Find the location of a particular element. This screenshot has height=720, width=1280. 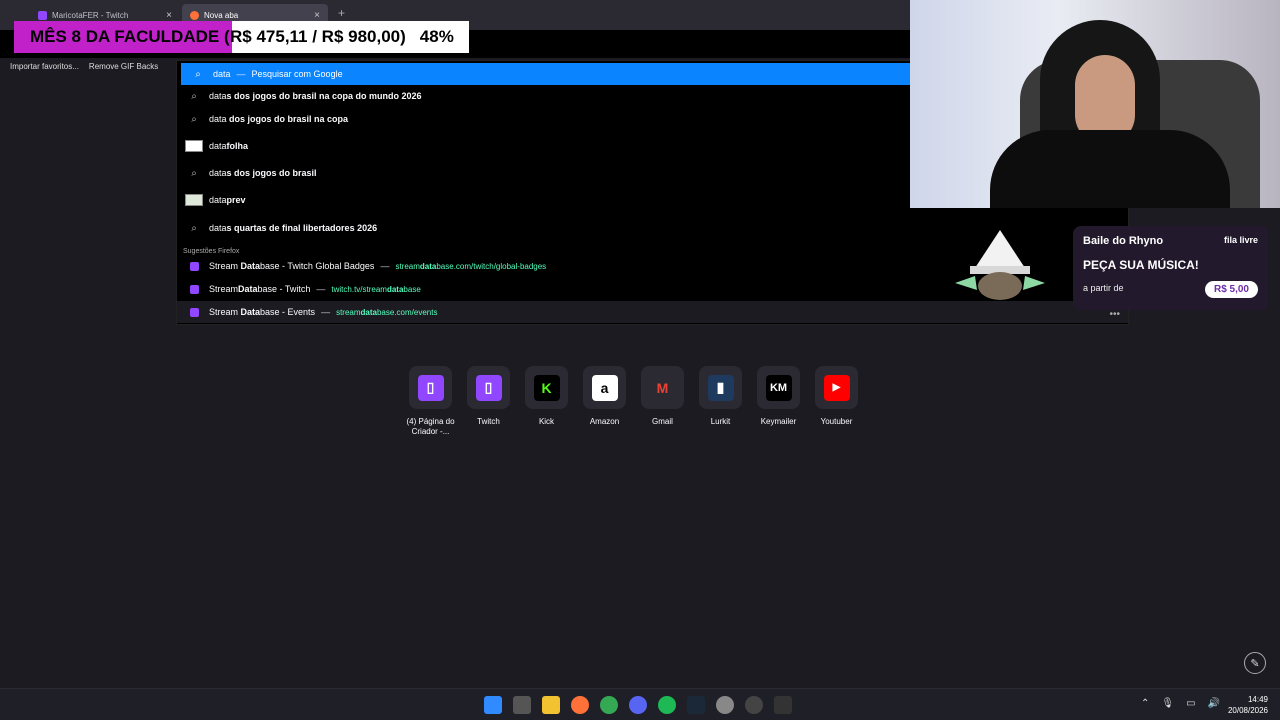

shortcut-twitch: ▯ Twitch is located at coordinates (488, 401).